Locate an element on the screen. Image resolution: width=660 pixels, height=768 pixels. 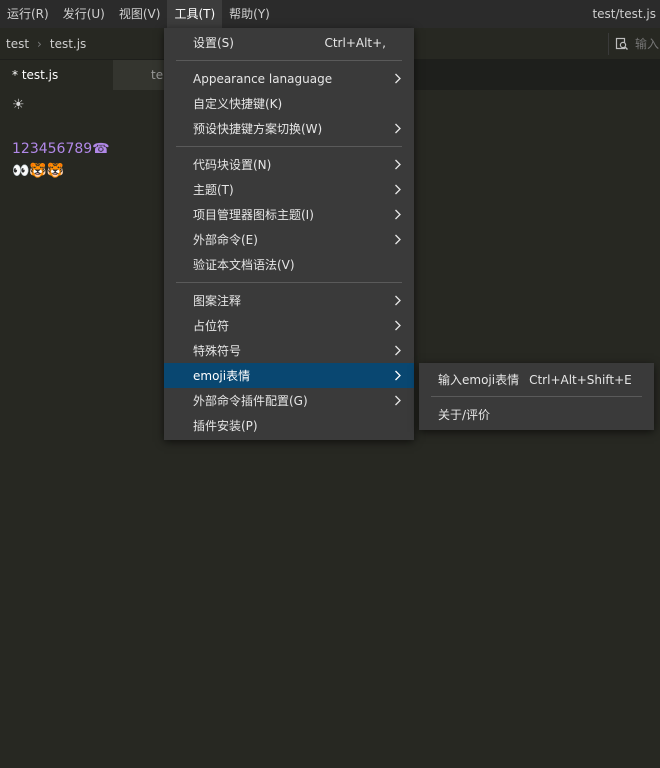
menu-item-label: 项目管理器图标主题(I) is located at coordinates (253, 215).